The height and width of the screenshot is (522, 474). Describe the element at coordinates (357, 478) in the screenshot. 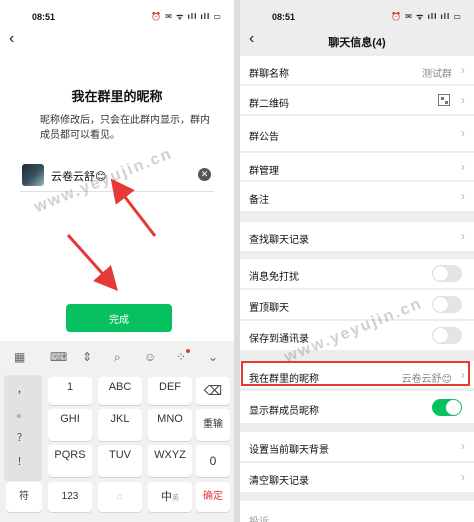

I see `row-clear-history: 清空聊天记录 ›` at that location.